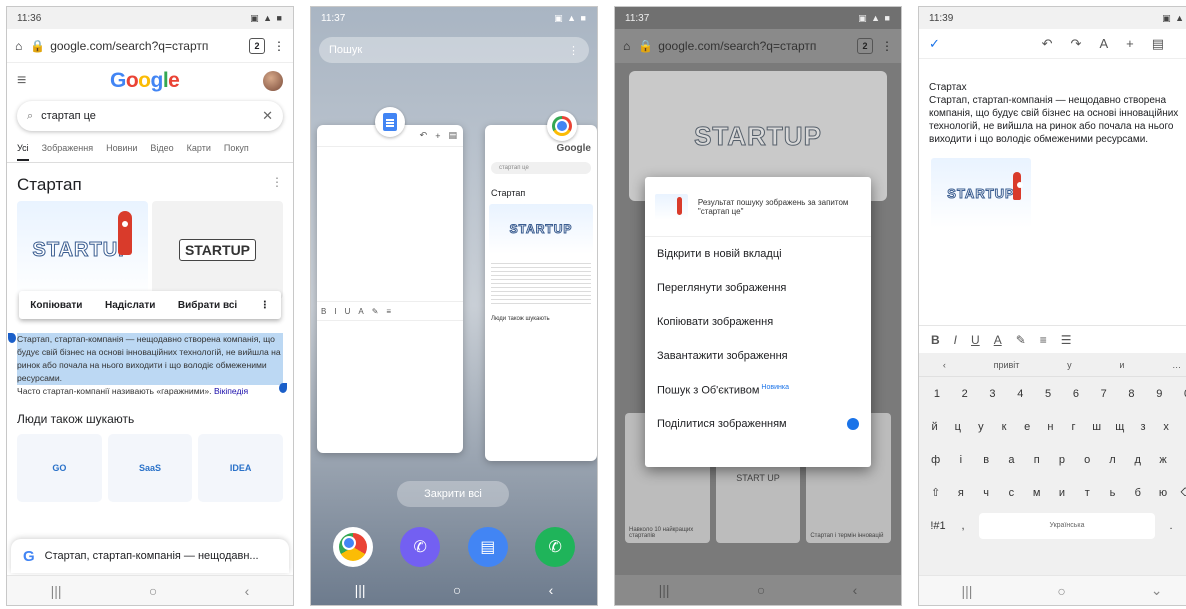 The height and width of the screenshot is (609, 1186). I want to click on key: т, so click(1087, 493).